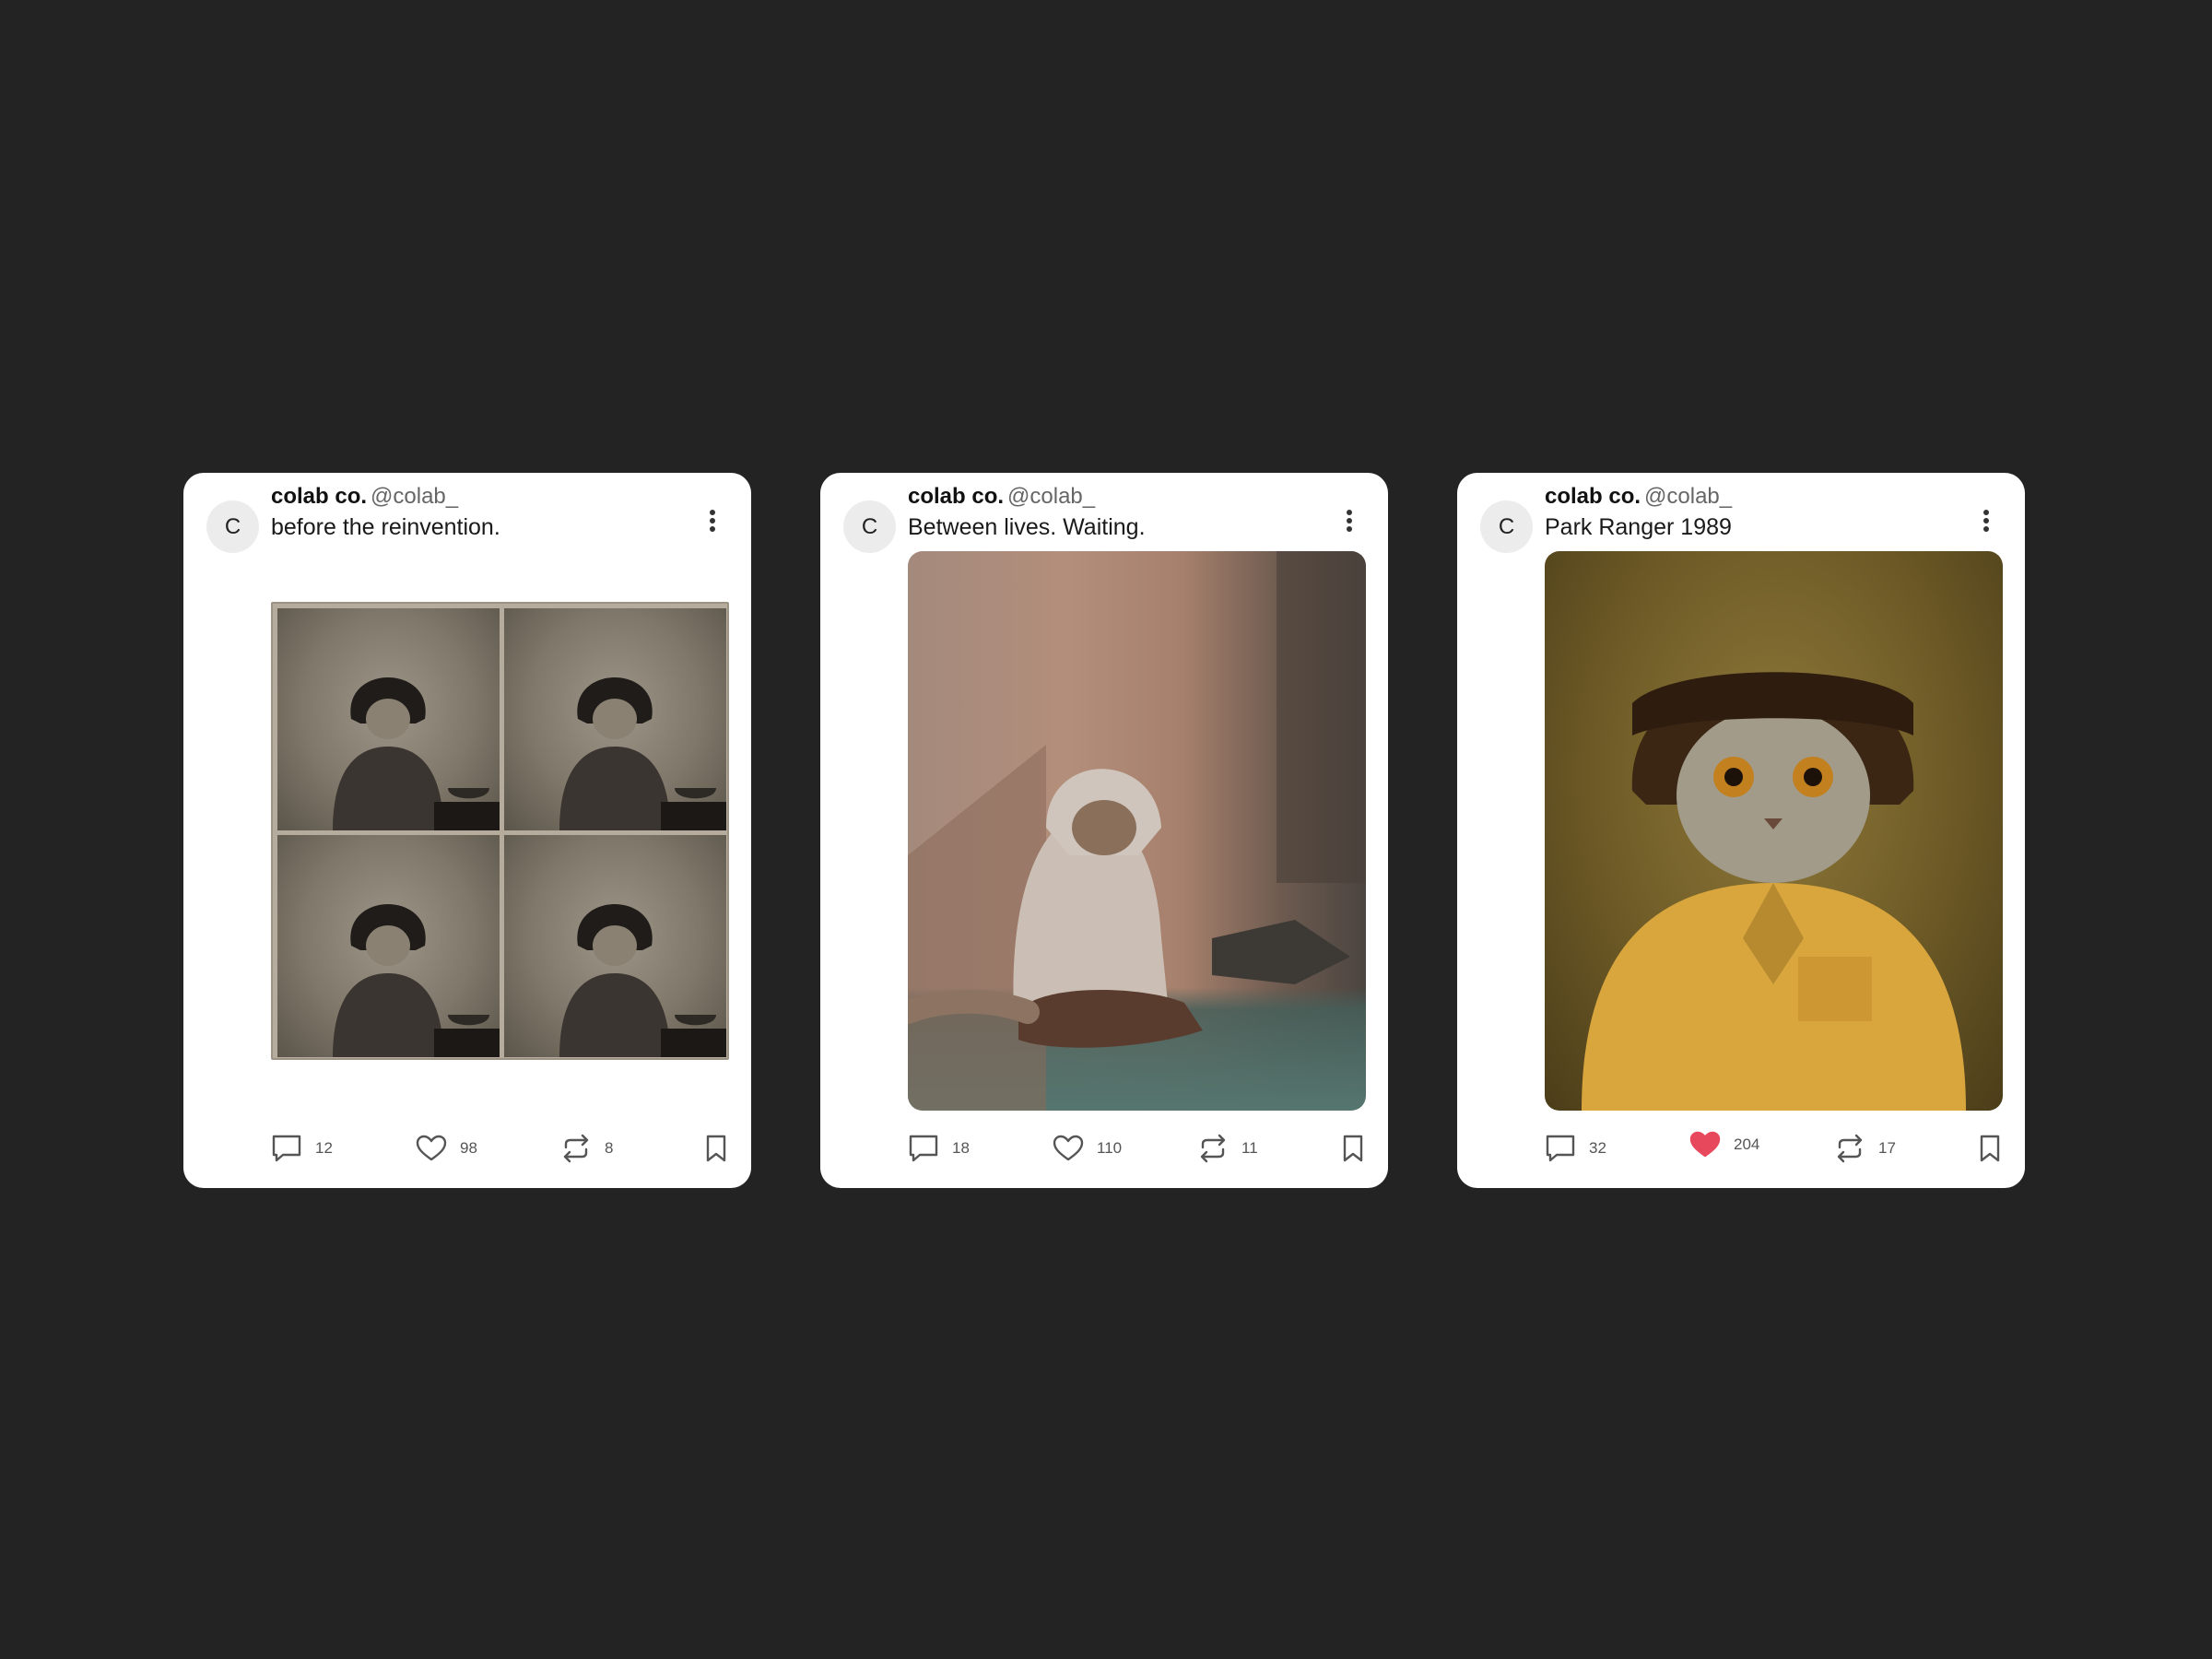  I want to click on comment-count: 32, so click(1597, 1148).